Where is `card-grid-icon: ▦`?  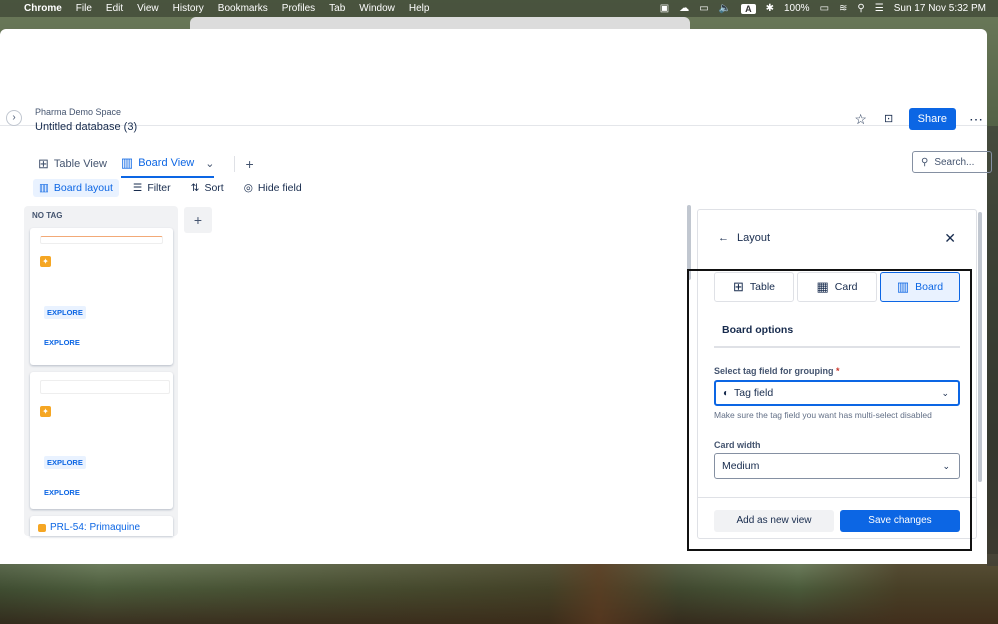
card-grid-icon: ▦ is located at coordinates (822, 286).